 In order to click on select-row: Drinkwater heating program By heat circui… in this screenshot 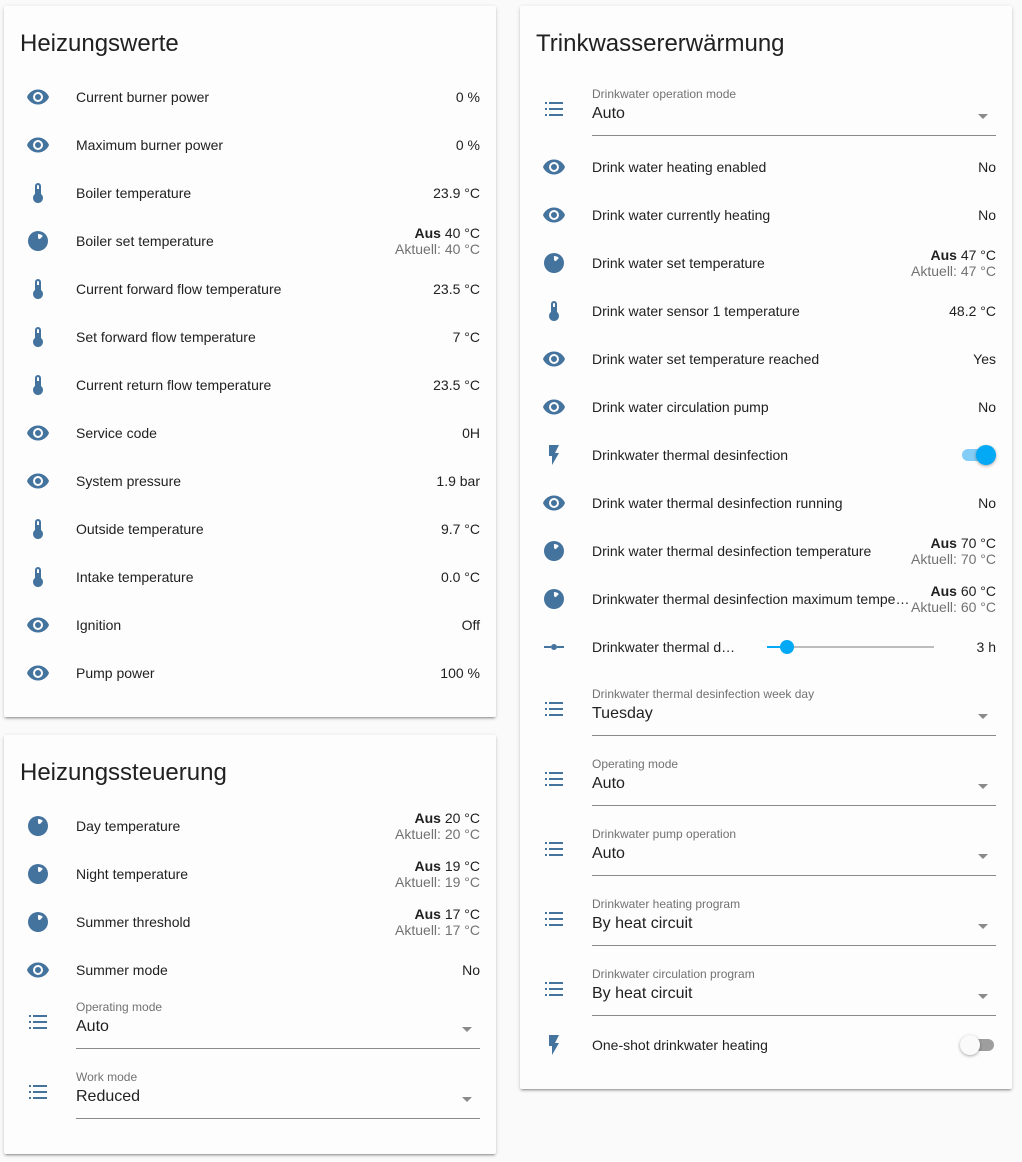, I will do `click(766, 926)`.